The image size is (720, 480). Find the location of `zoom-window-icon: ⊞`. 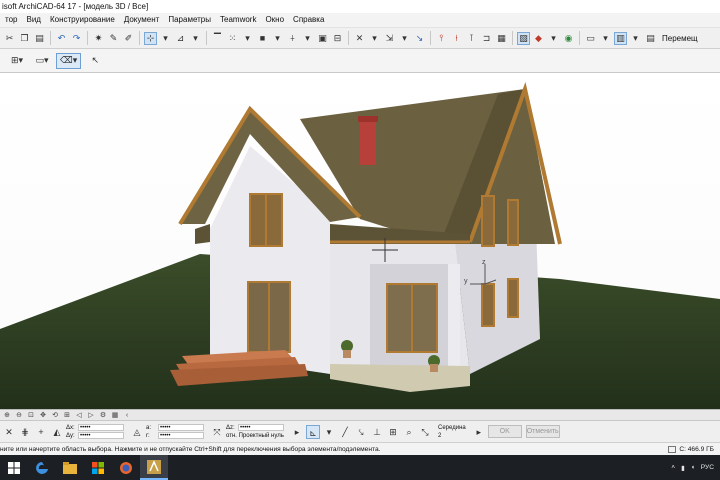

zoom-window-icon: ⊞ is located at coordinates (67, 415).